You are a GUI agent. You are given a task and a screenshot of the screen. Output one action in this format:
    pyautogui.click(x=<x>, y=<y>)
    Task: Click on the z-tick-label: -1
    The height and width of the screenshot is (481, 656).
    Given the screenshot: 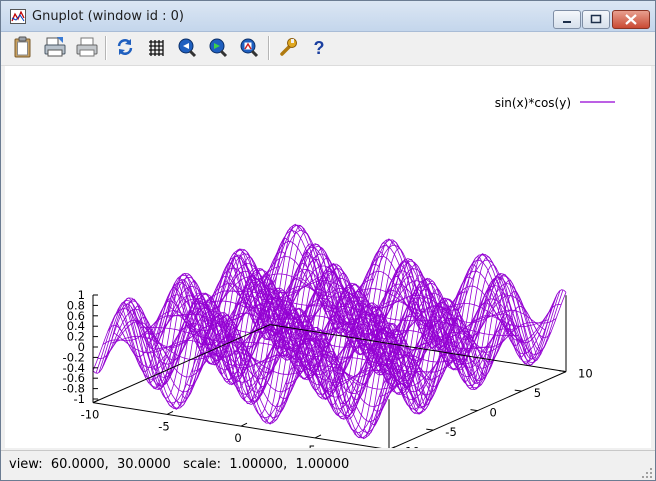 What is the action you would take?
    pyautogui.click(x=79, y=399)
    